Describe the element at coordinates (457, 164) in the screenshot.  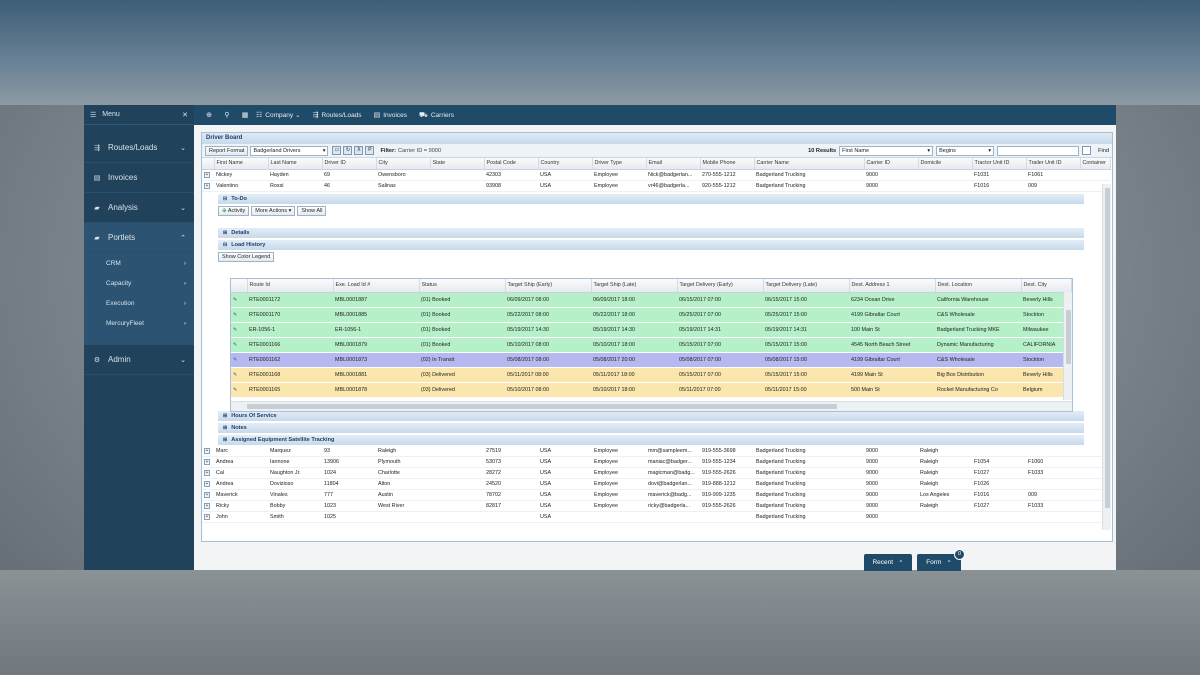
I see `column-header: State` at that location.